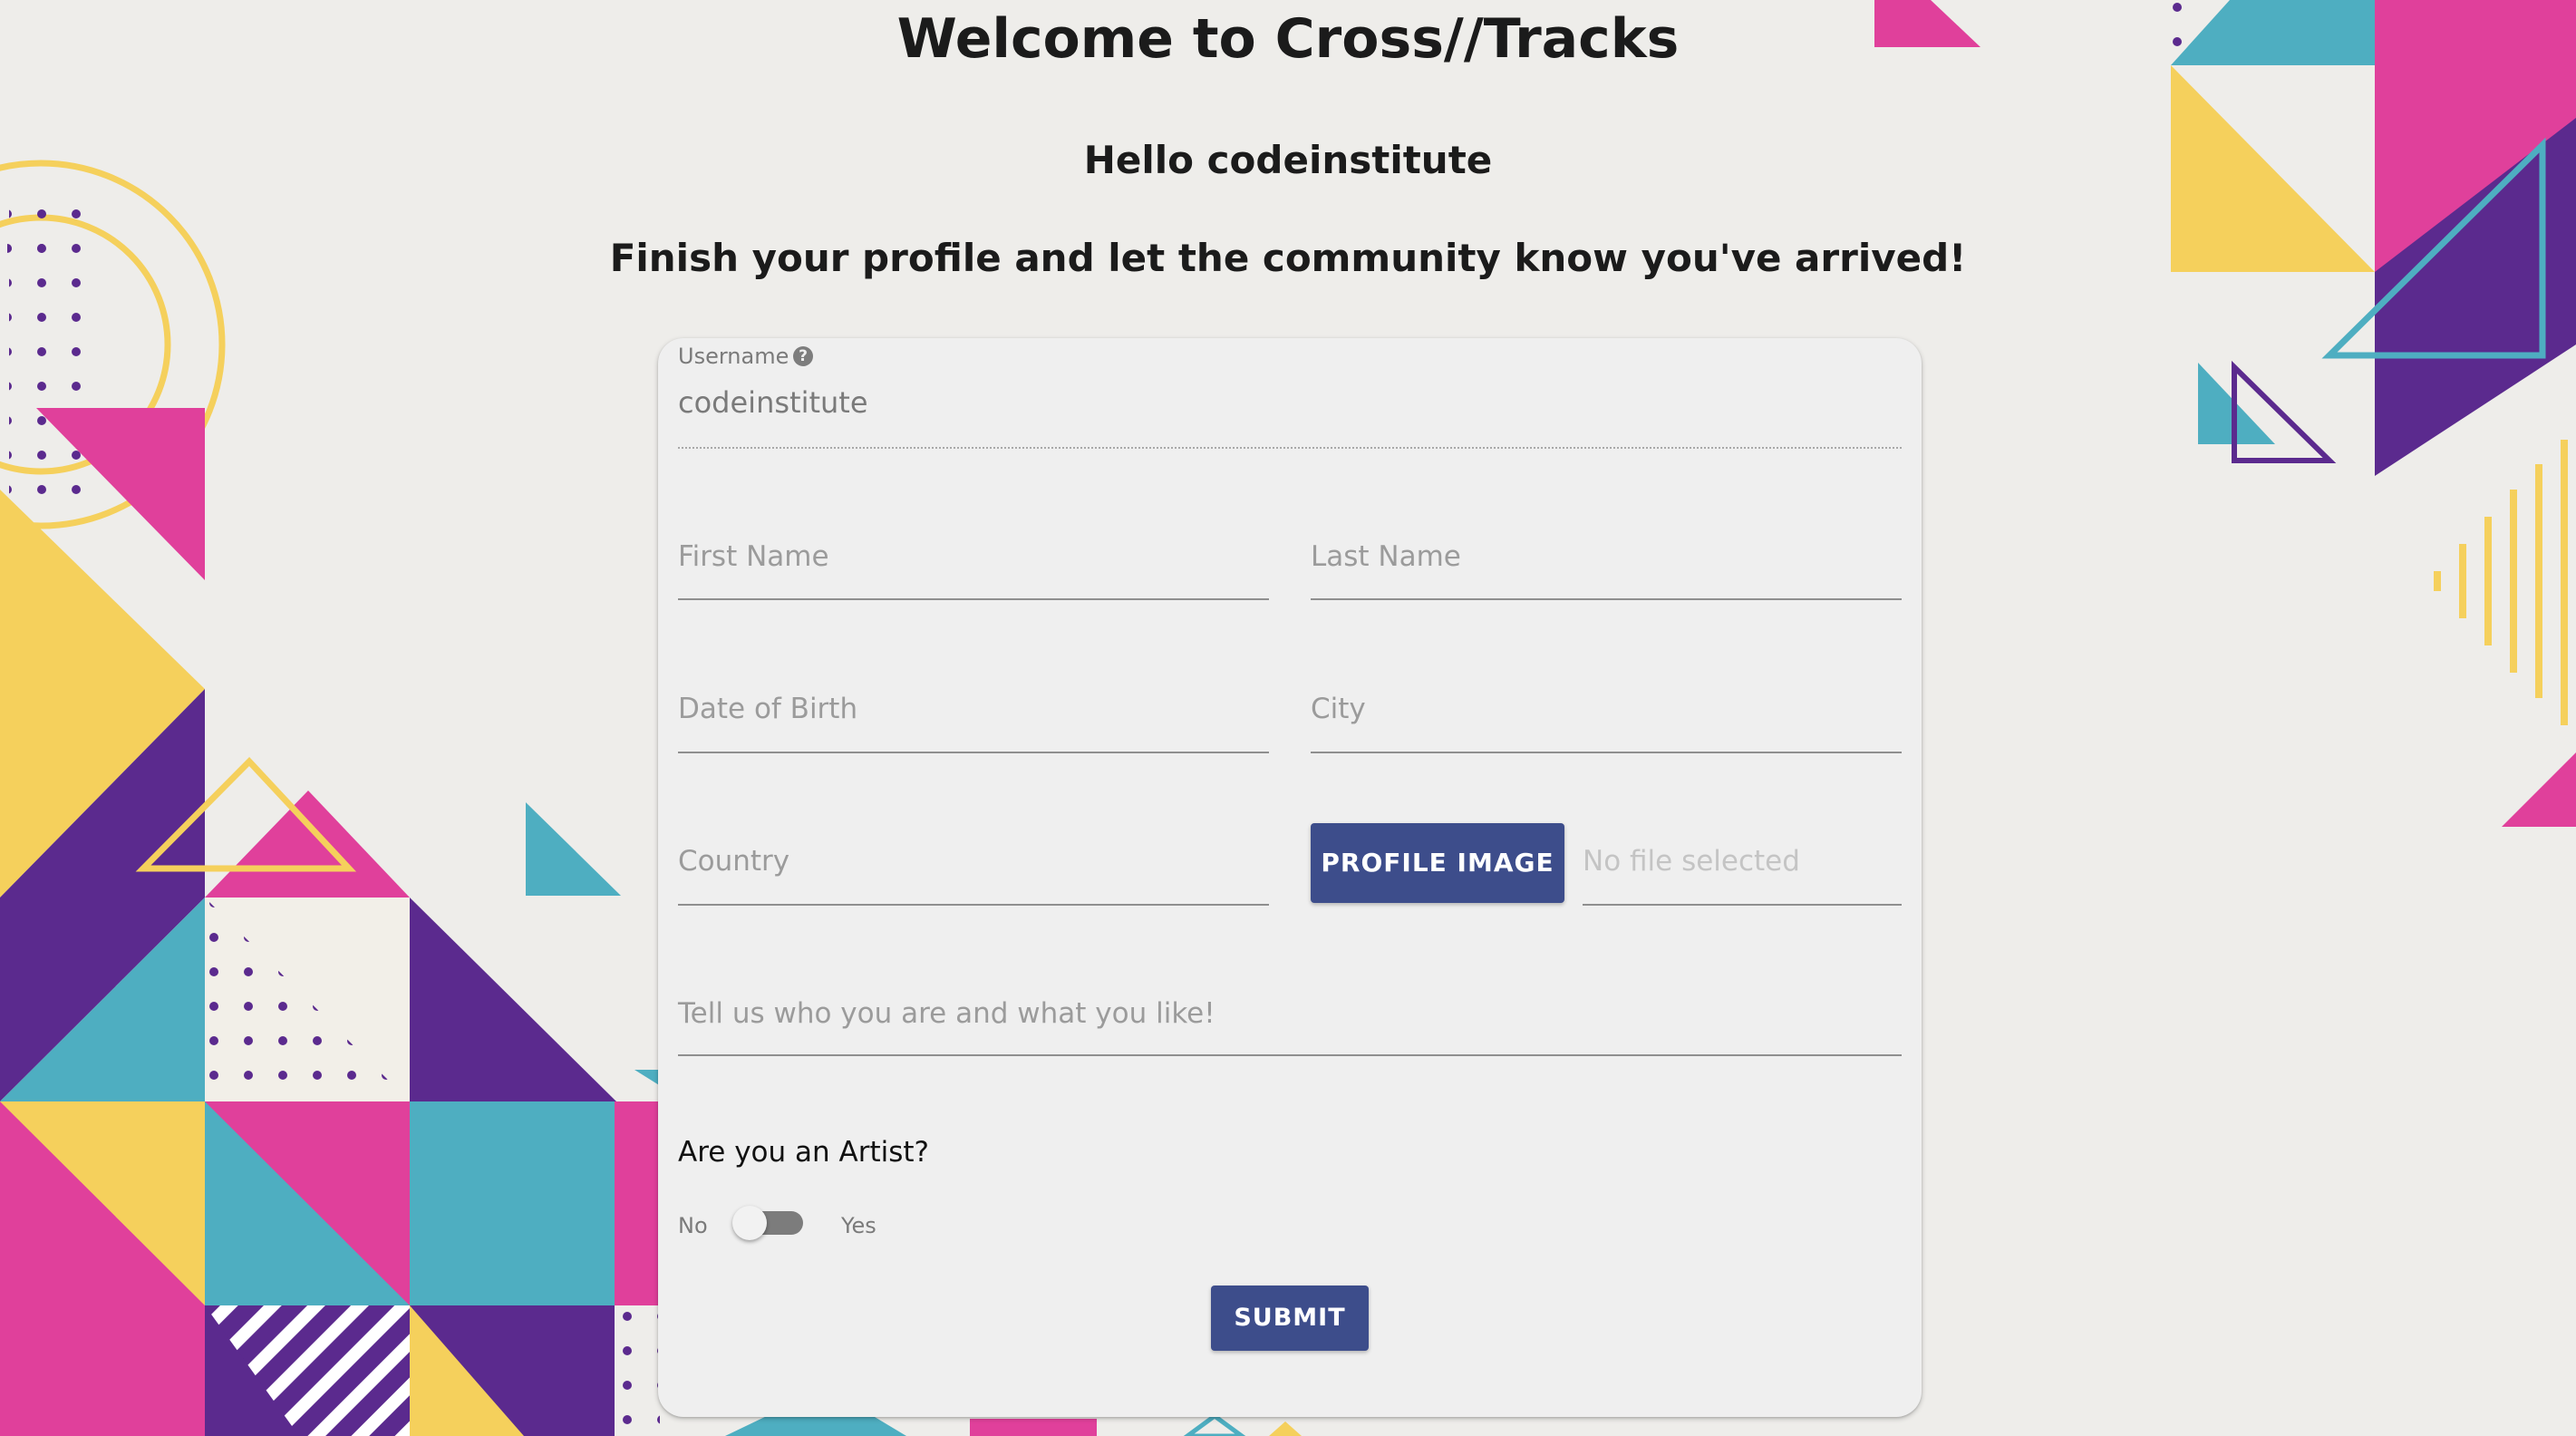 Image resolution: width=2576 pixels, height=1436 pixels. What do you see at coordinates (973, 905) in the screenshot?
I see `country-underline` at bounding box center [973, 905].